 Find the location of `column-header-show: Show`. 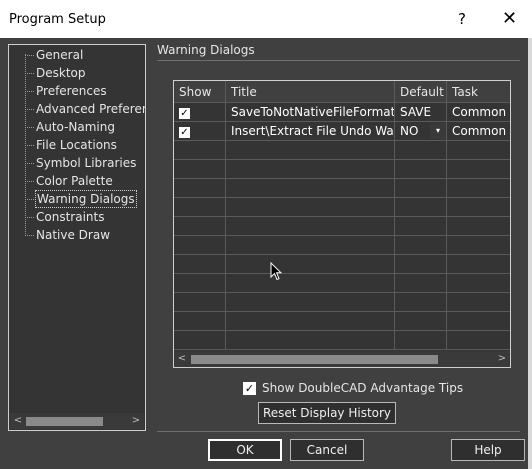

column-header-show: Show is located at coordinates (200, 92).